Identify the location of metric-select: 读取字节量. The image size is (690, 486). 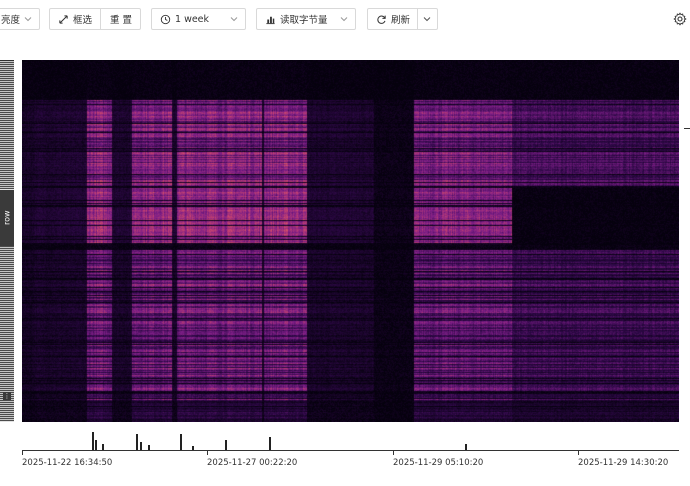
(306, 19).